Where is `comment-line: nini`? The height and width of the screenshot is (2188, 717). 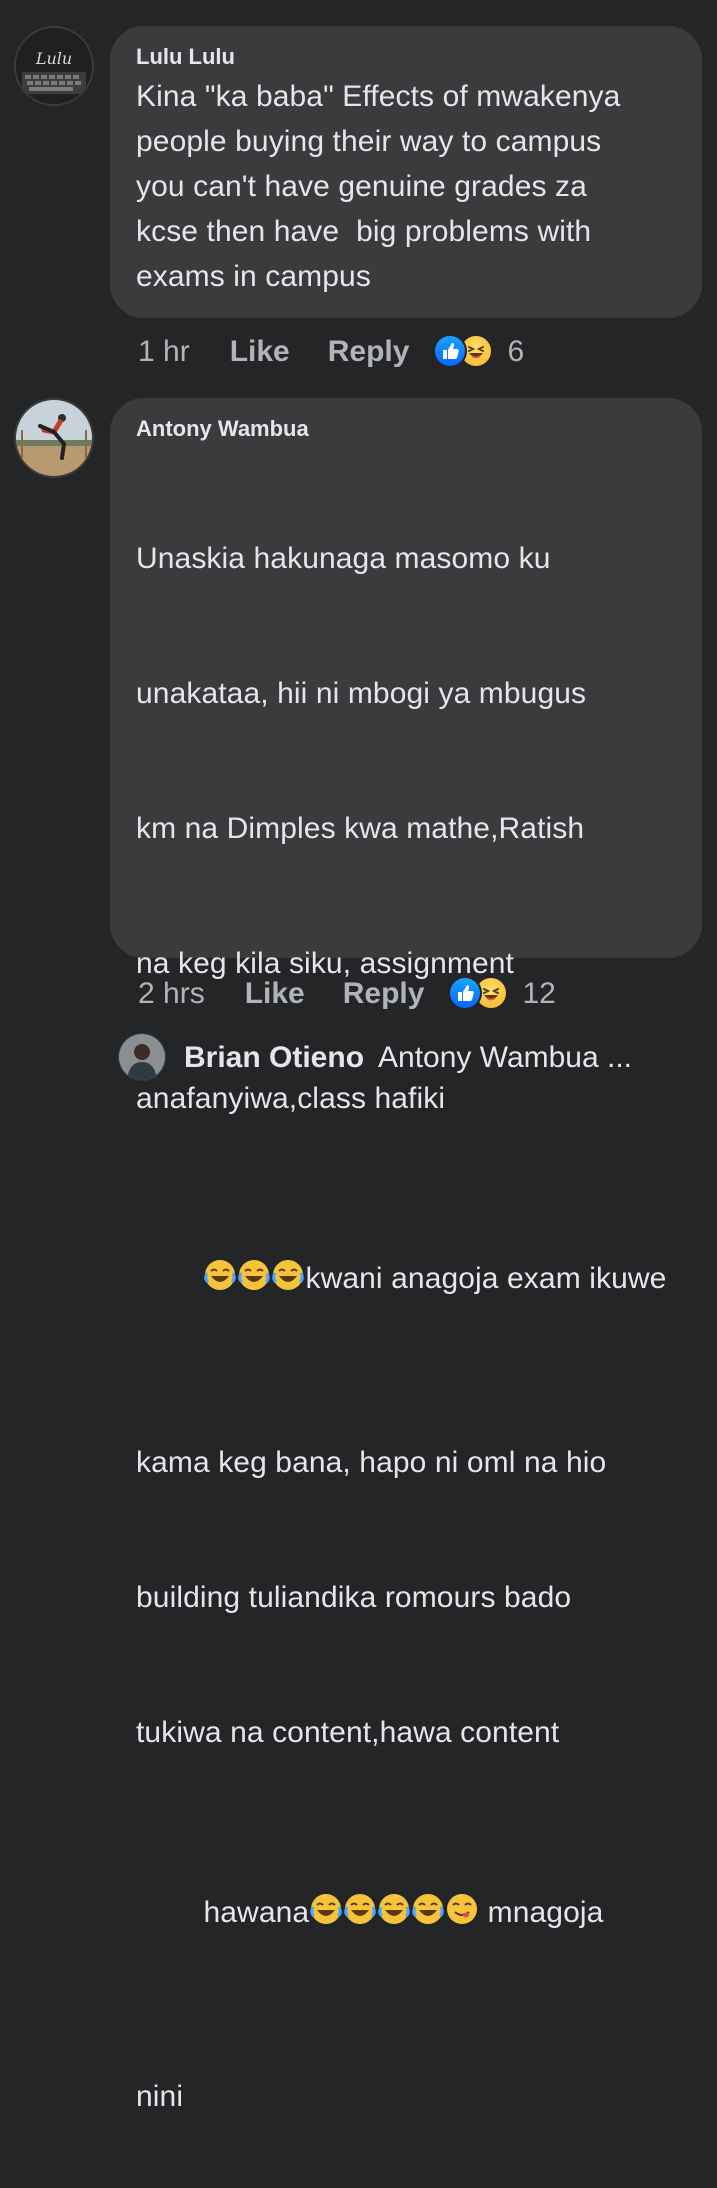 comment-line: nini is located at coordinates (160, 2096).